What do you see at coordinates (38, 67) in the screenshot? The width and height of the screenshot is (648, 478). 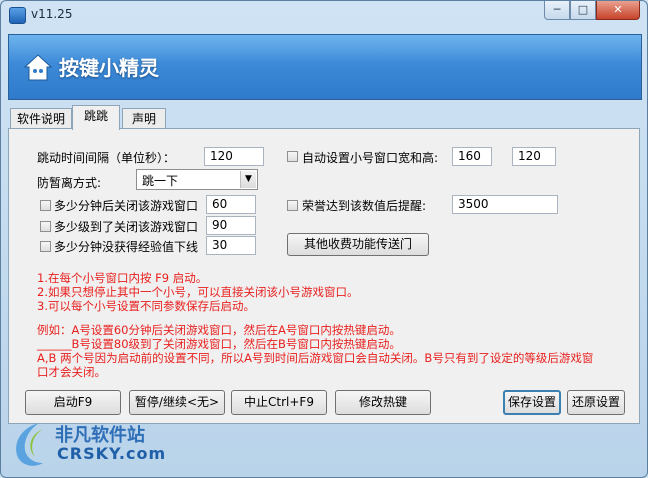 I see `house-logo-icon` at bounding box center [38, 67].